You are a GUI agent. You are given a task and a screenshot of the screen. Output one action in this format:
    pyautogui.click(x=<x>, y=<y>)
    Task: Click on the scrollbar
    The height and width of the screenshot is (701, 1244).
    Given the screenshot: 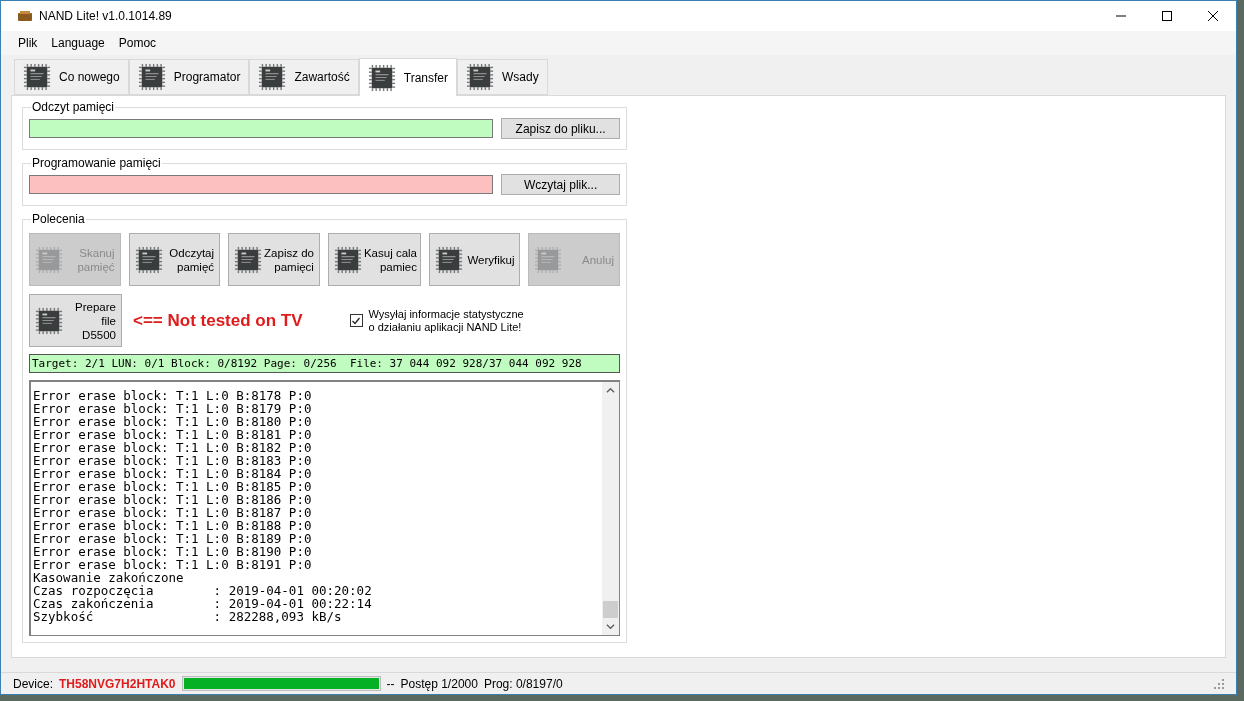 What is the action you would take?
    pyautogui.click(x=610, y=508)
    